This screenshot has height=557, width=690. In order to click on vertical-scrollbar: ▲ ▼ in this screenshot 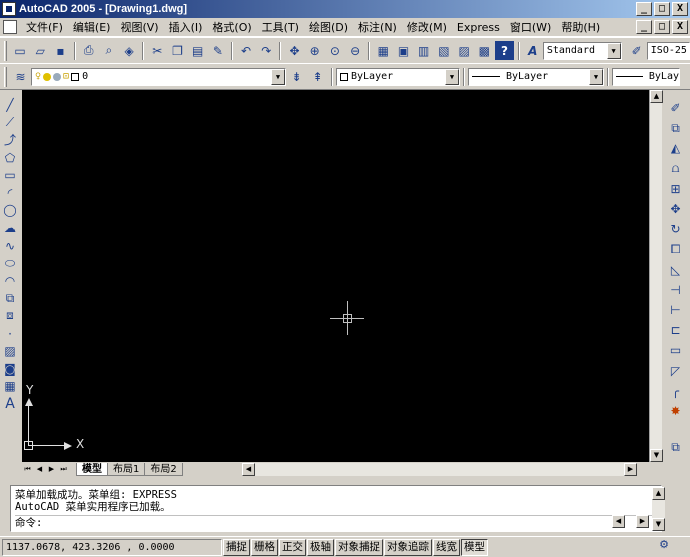, I will do `click(656, 276)`.